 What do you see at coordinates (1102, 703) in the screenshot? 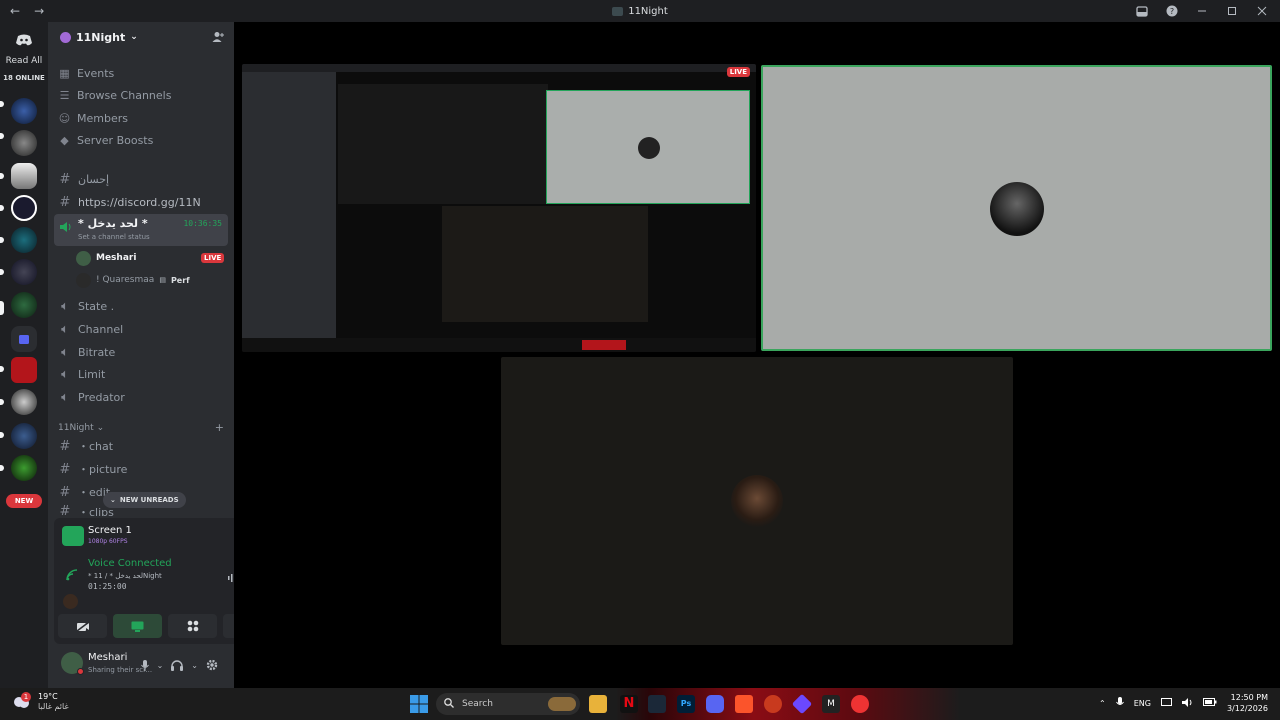
I see `chevron-up-icon: ⌃` at bounding box center [1102, 703].